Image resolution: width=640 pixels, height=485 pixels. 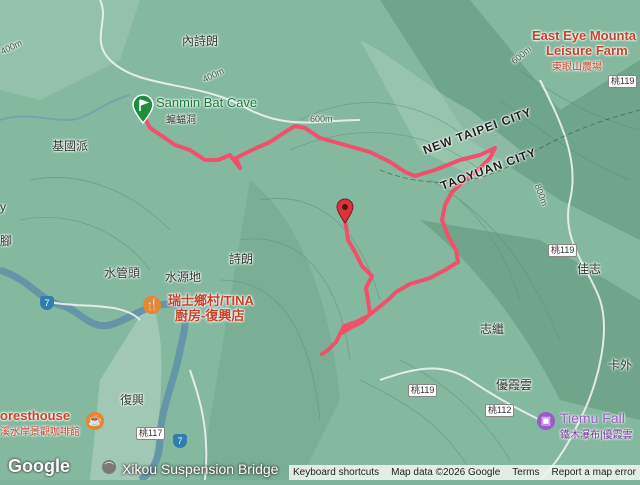 I want to click on bat-cave-zh-label: 蝙蝠洞, so click(x=181, y=120).